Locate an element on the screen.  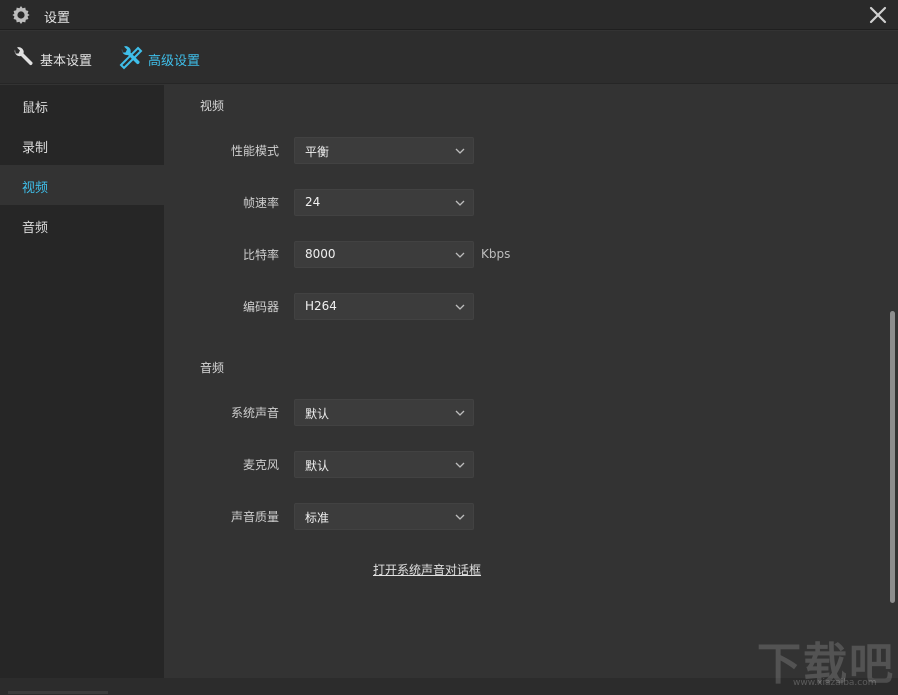
sidebar-item-video: 视频 is located at coordinates (82, 185).